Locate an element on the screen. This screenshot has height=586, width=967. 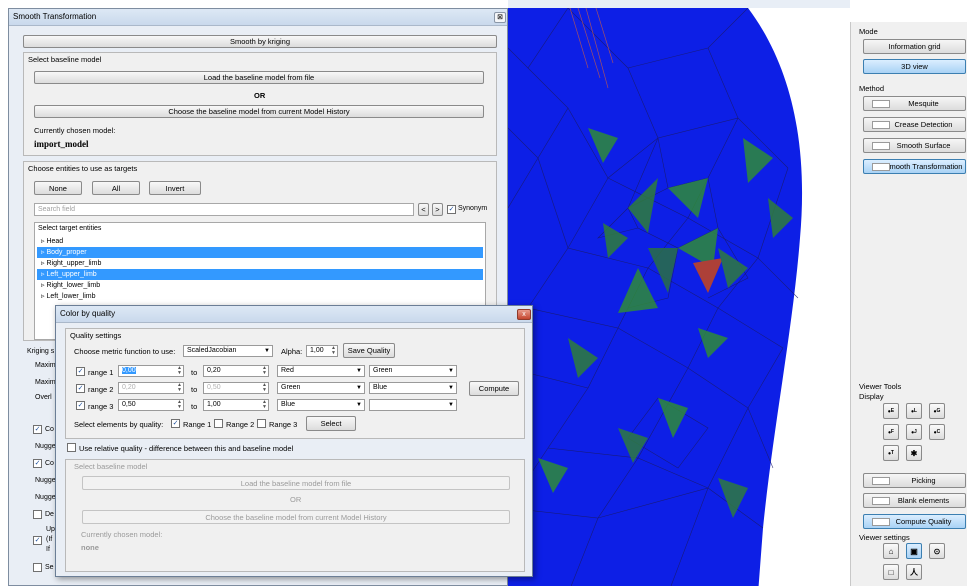
range3-color2-select: ▼ is located at coordinates (413, 405).